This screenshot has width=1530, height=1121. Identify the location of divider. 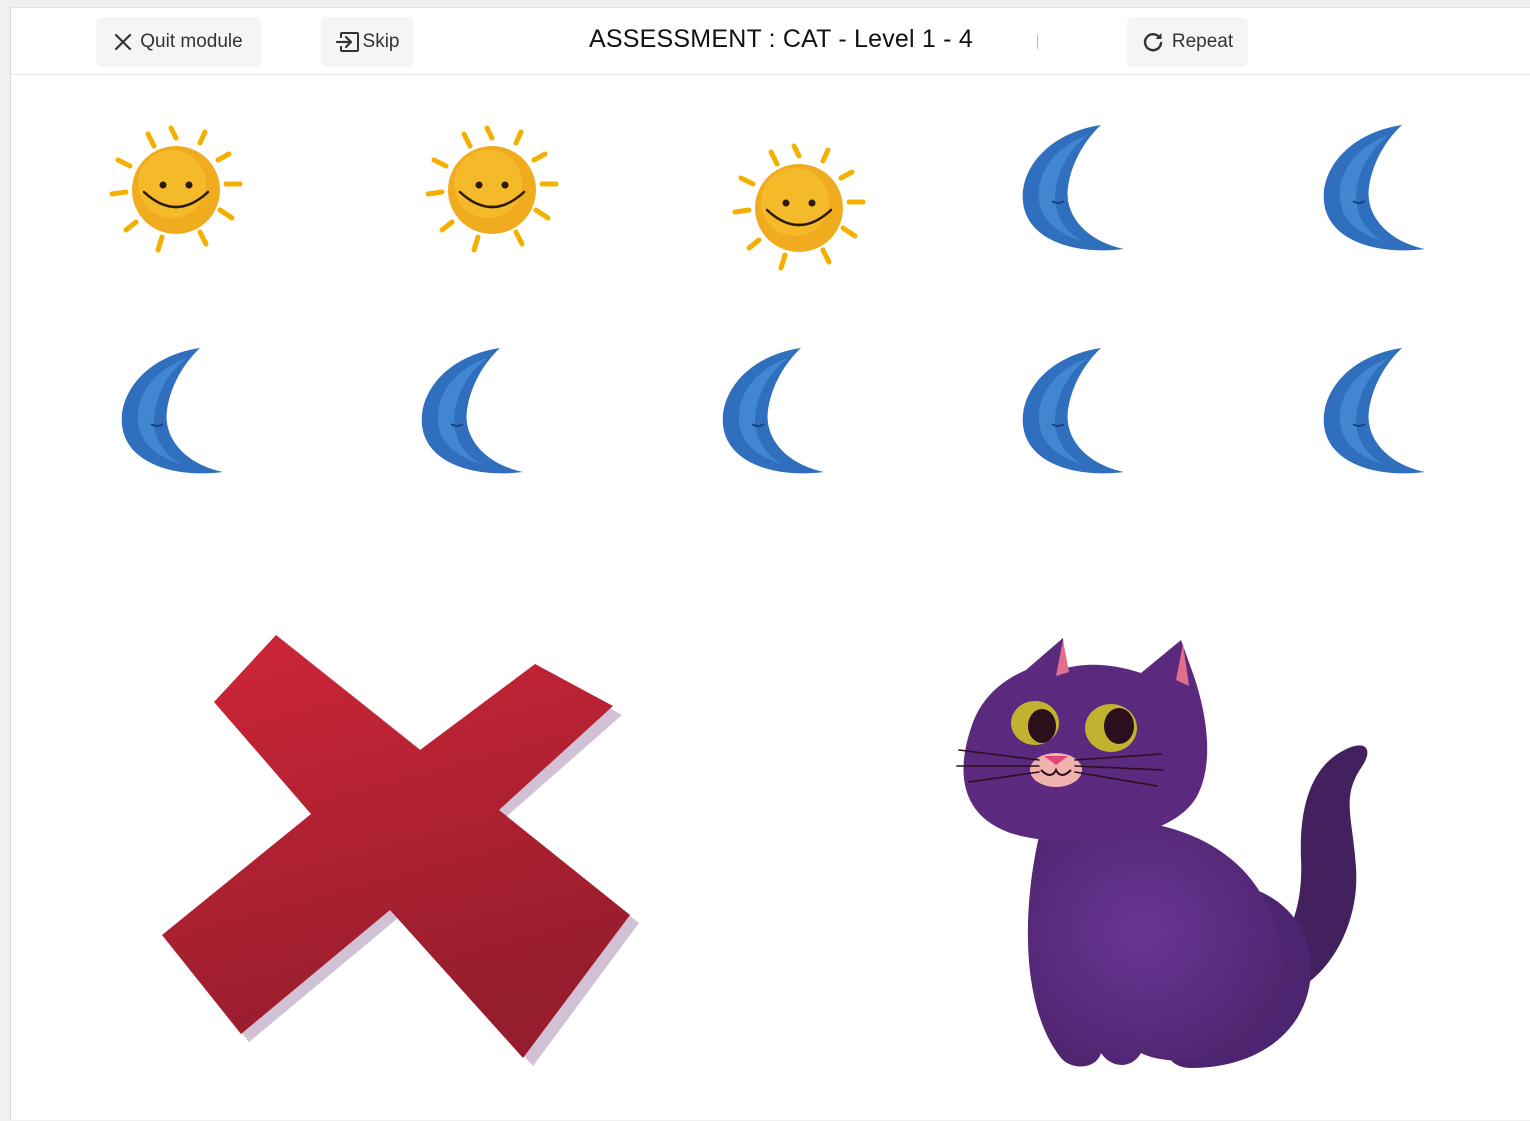
(1037, 42).